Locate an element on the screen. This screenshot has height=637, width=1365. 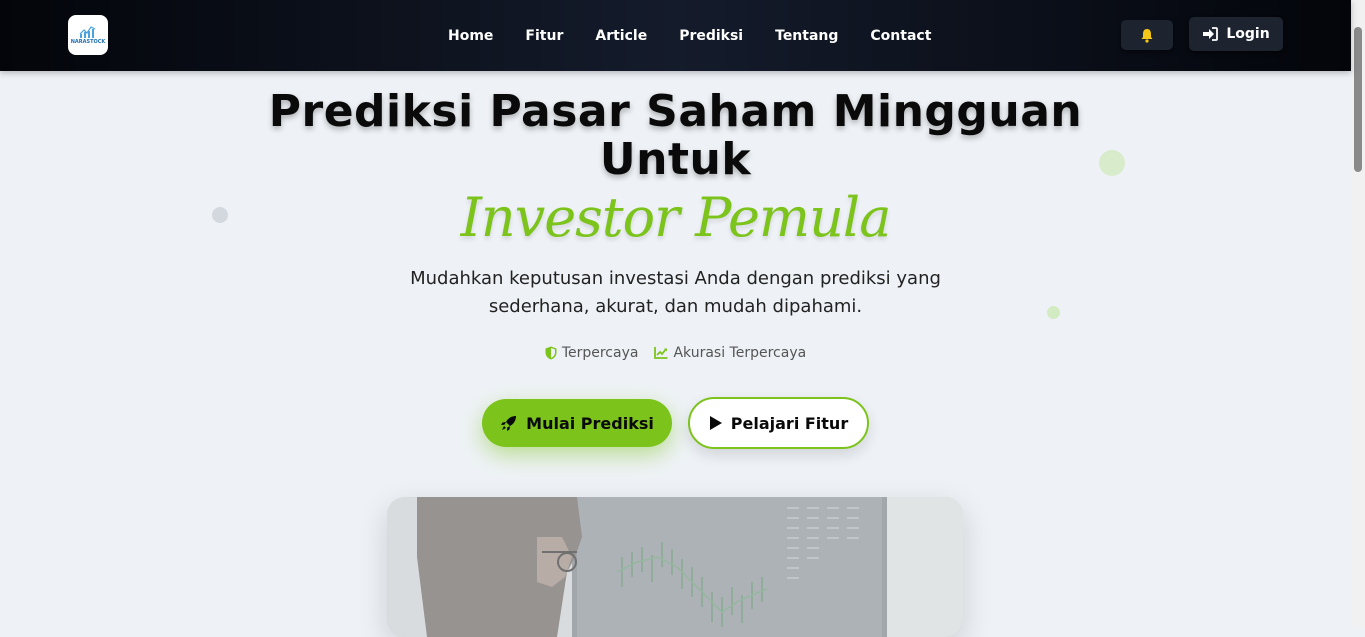
learn-features-button: Pelajari Fitur is located at coordinates (778, 423).